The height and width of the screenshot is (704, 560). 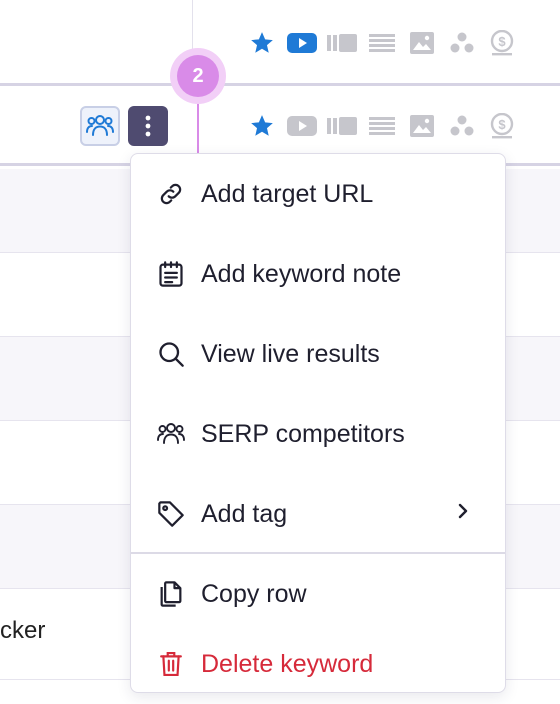 I want to click on note-icon, so click(x=171, y=274).